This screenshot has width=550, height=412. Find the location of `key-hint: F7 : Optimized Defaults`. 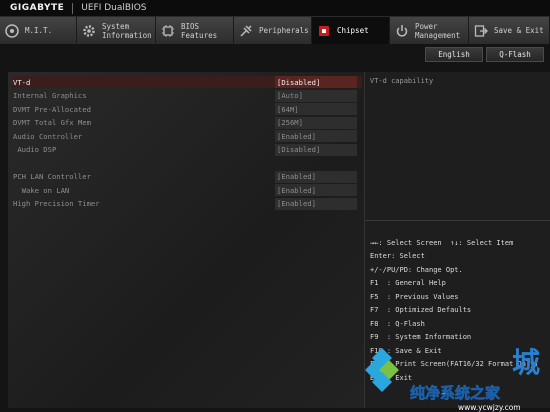

key-hint: F7 : Optimized Defaults is located at coordinates (421, 310).